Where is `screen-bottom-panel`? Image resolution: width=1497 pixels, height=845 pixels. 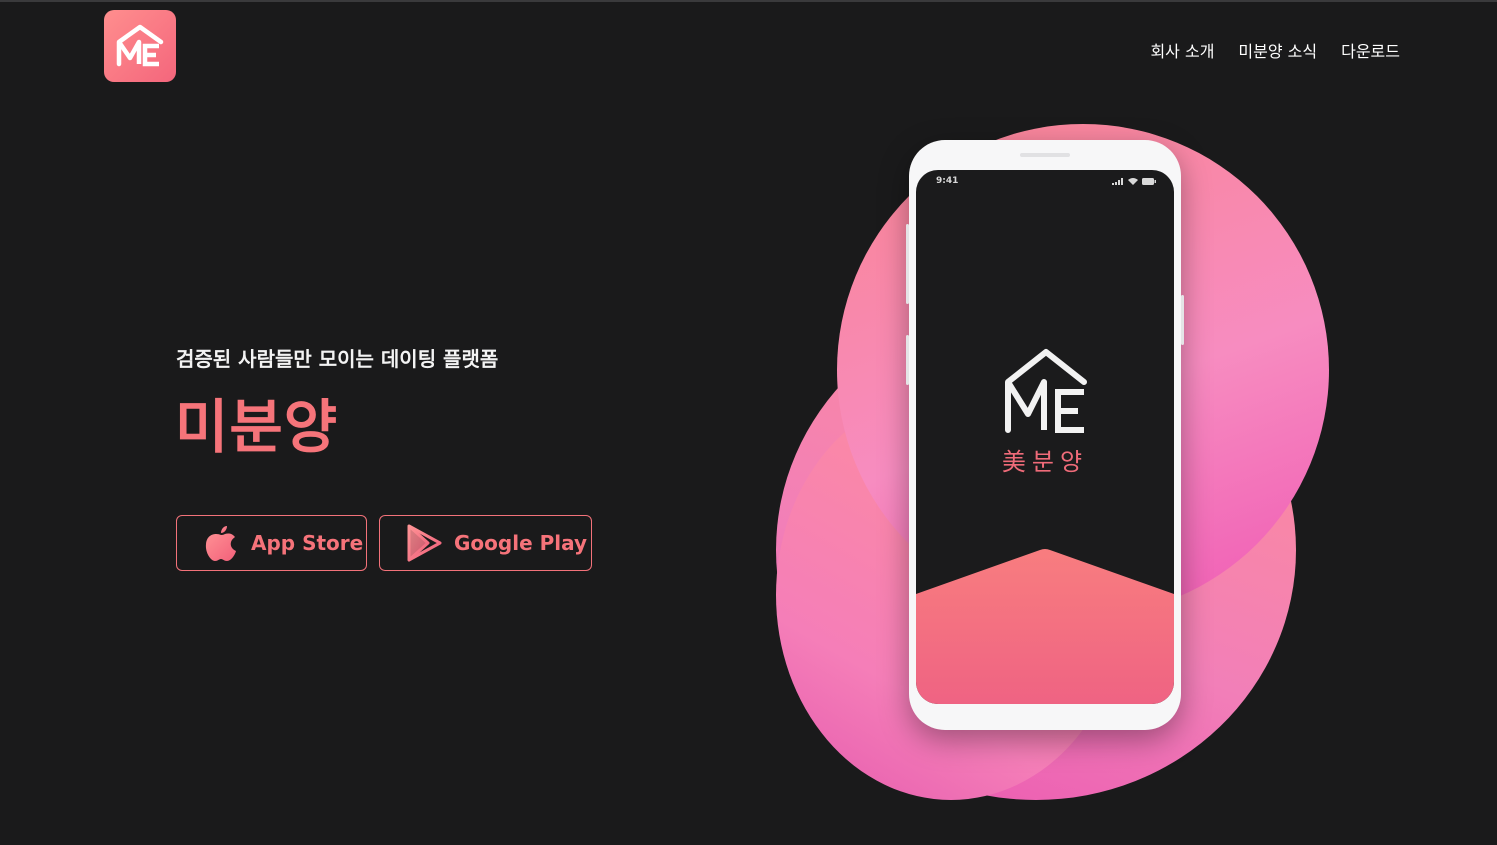
screen-bottom-panel is located at coordinates (1045, 626).